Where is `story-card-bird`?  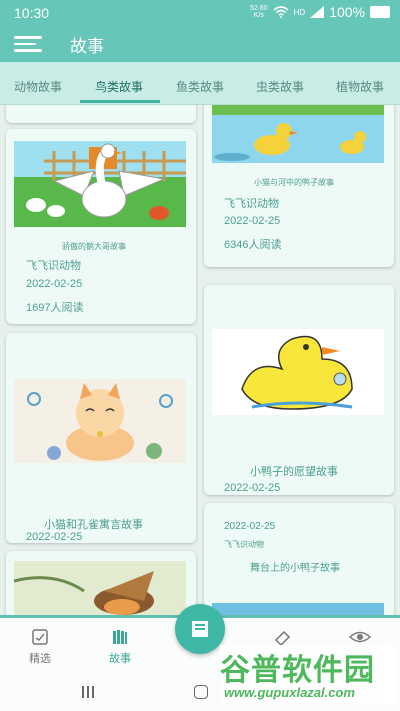 story-card-bird is located at coordinates (101, 583).